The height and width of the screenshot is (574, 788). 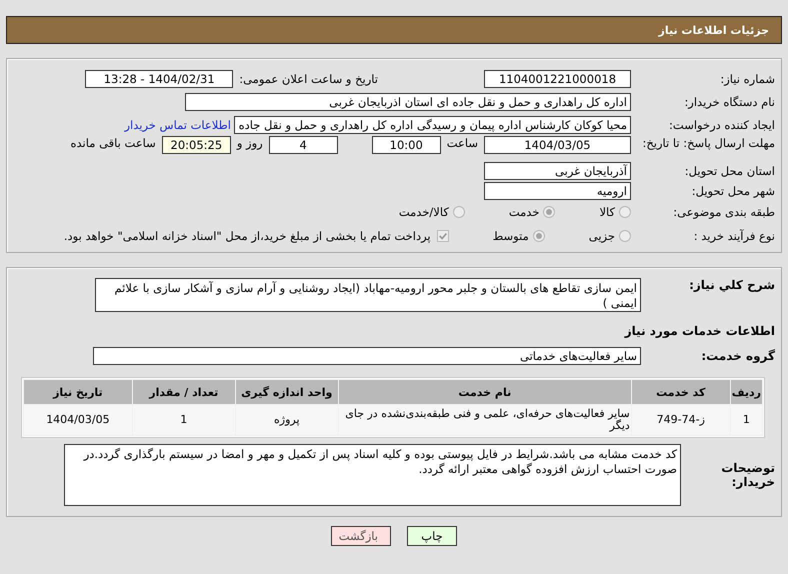 What do you see at coordinates (746, 392) in the screenshot?
I see `column-header: ردیف` at bounding box center [746, 392].